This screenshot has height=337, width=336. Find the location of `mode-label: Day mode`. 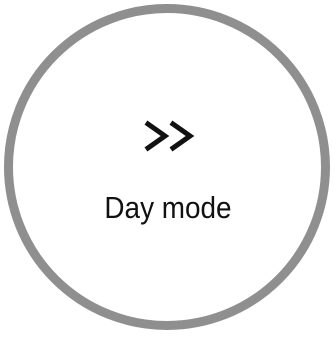

mode-label: Day mode is located at coordinates (168, 207).